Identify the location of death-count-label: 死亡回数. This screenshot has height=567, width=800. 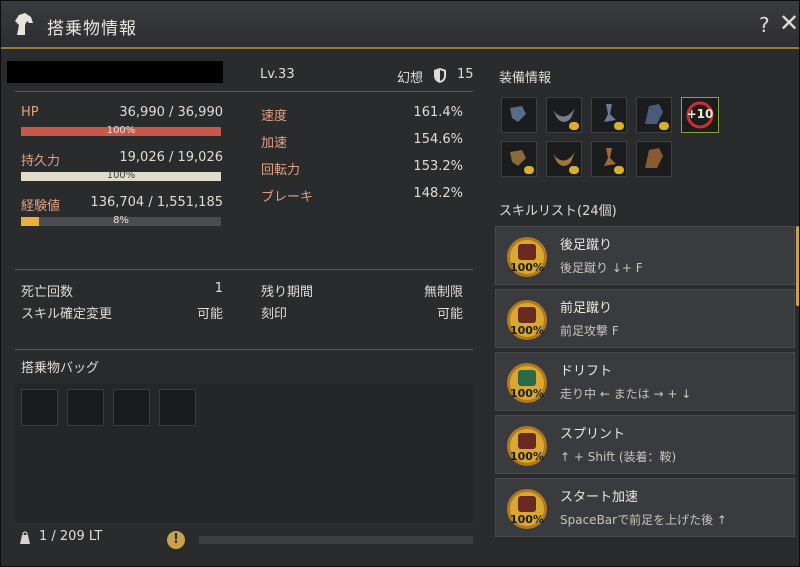
(47, 292).